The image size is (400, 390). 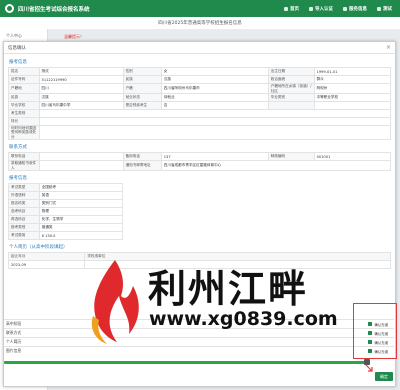 What do you see at coordinates (74, 36) in the screenshot?
I see `notice-text: 温馨提示！` at bounding box center [74, 36].